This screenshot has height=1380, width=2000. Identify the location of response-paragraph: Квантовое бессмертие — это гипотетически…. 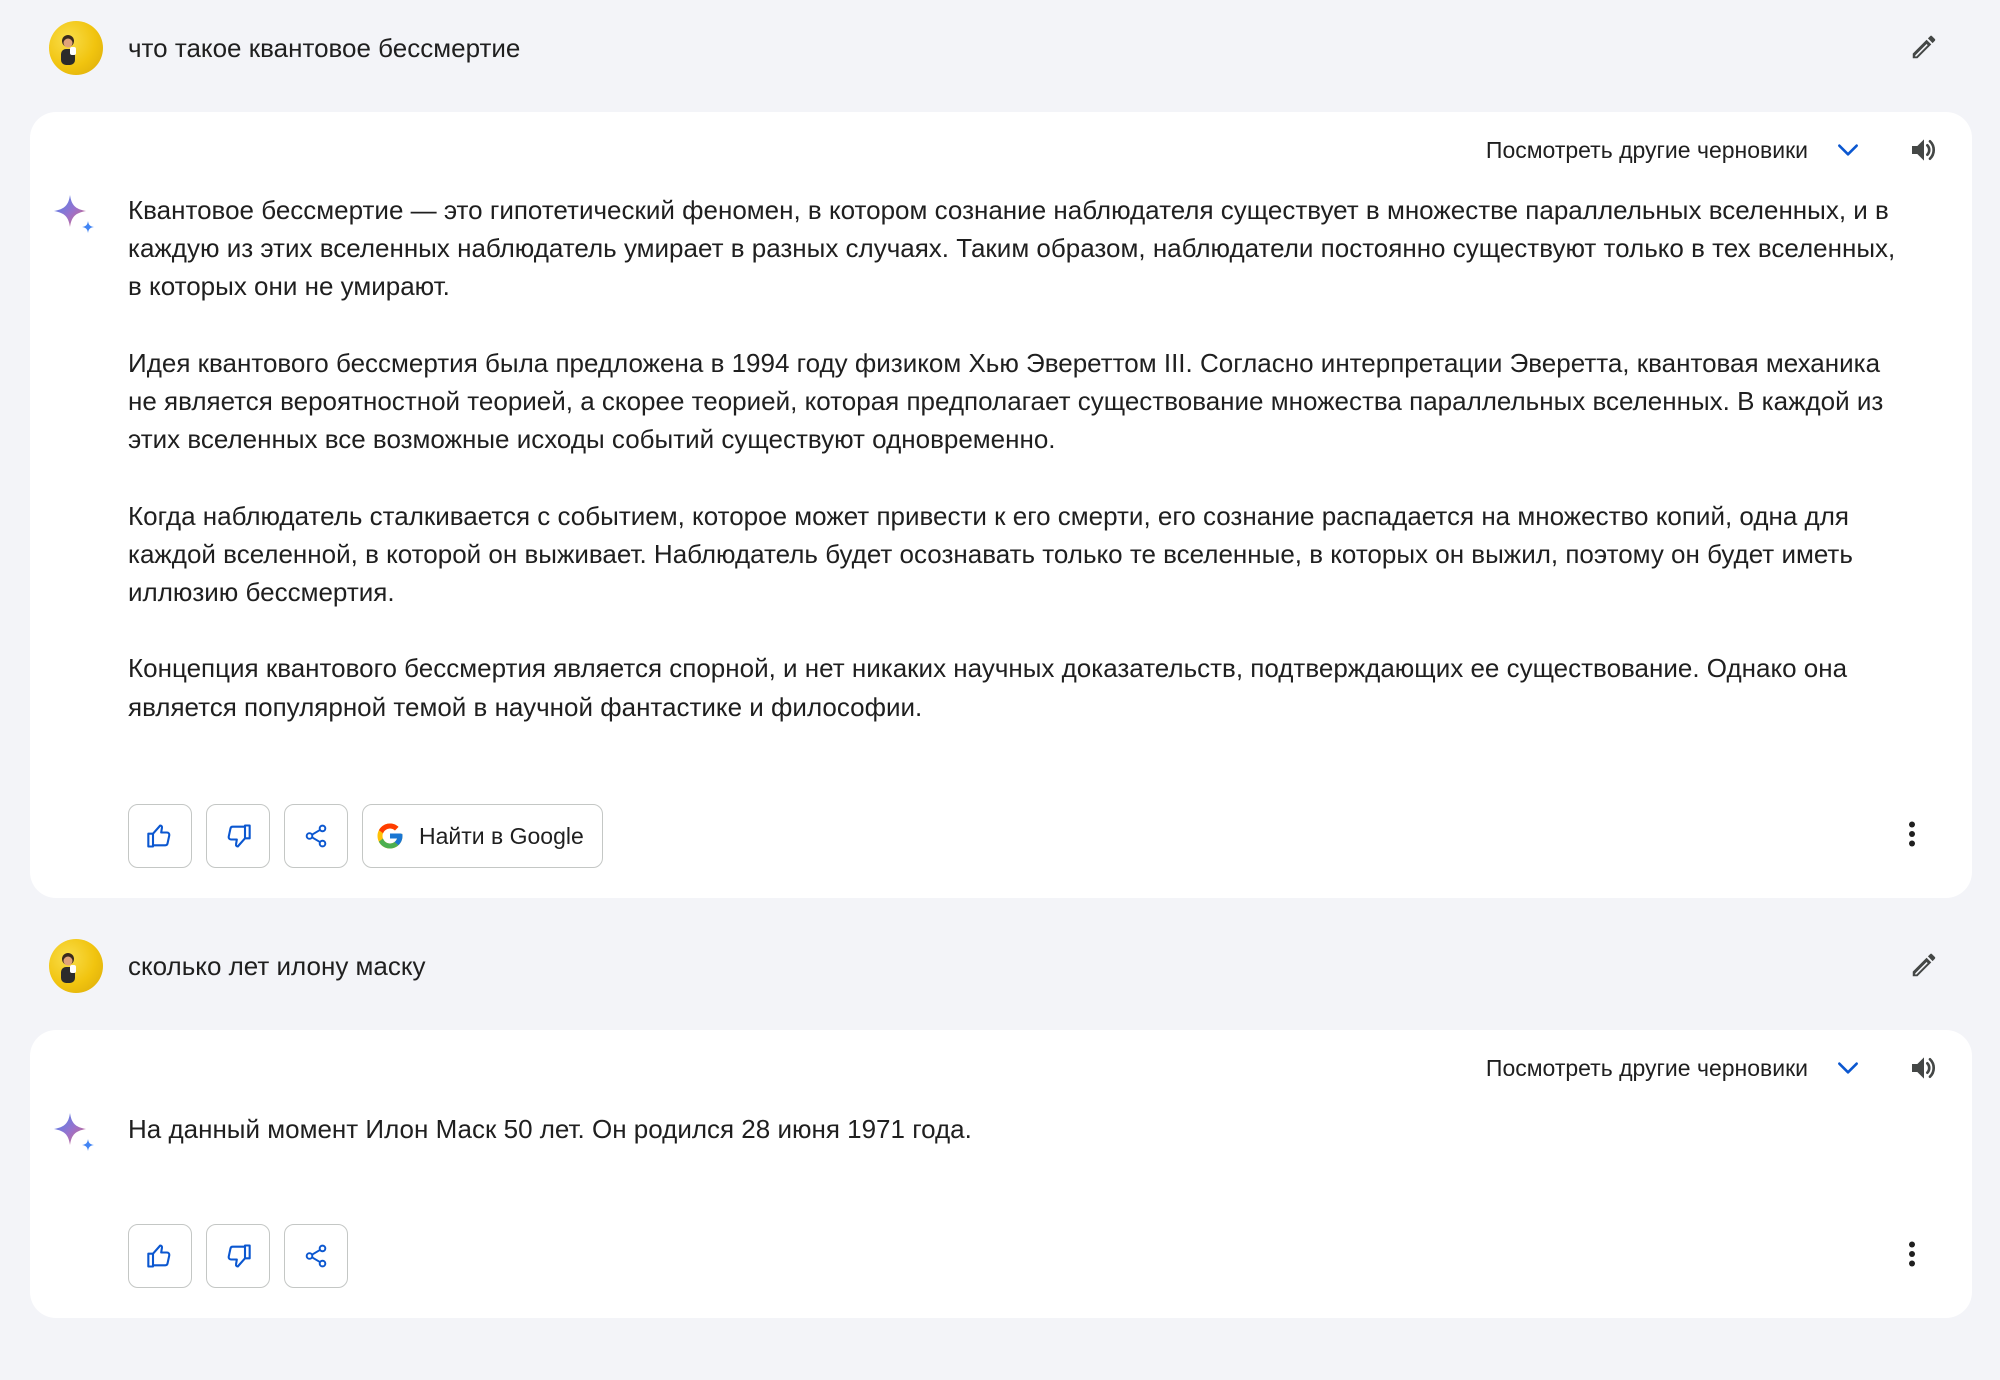
(1012, 248).